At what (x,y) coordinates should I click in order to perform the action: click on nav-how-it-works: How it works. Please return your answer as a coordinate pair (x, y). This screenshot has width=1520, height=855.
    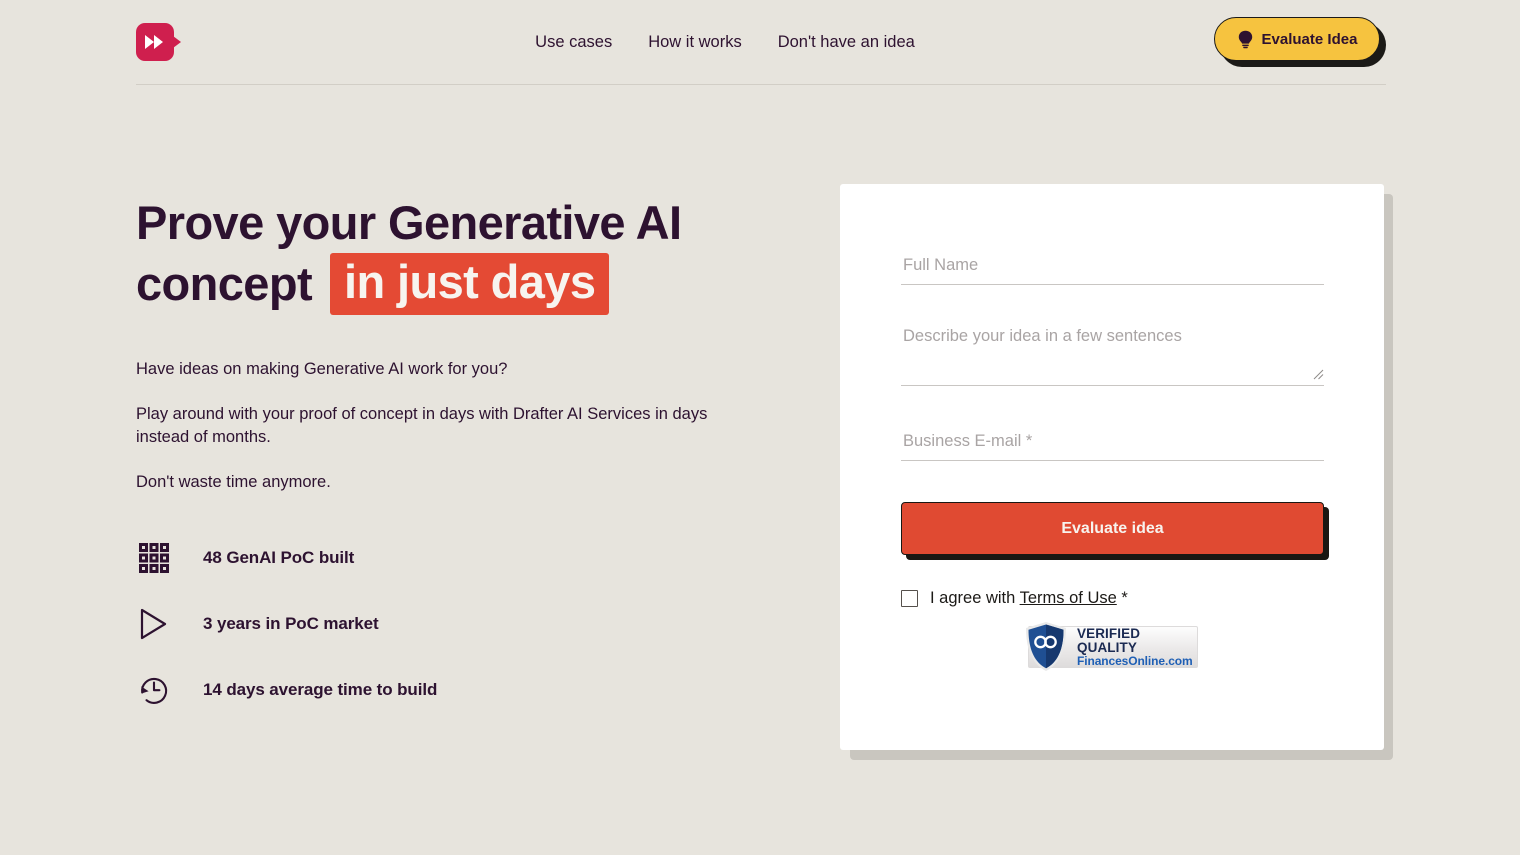
    Looking at the image, I should click on (695, 42).